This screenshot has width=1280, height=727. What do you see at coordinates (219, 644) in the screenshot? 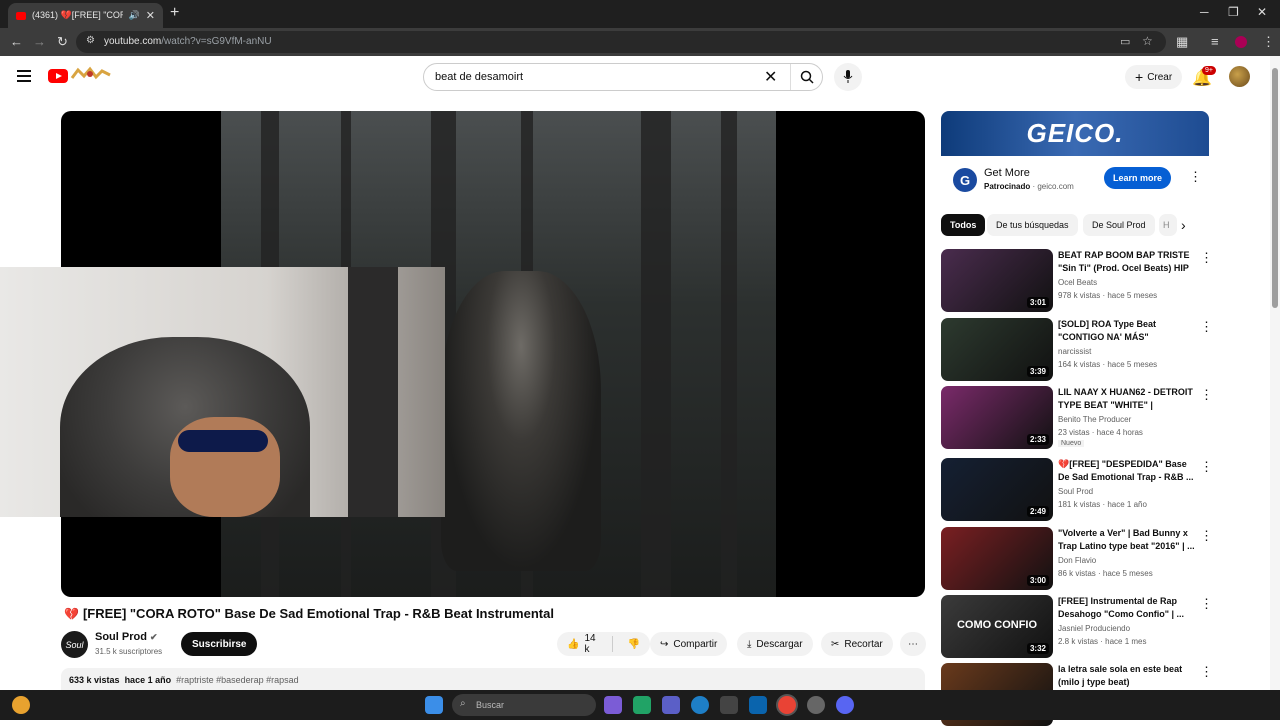
I see `subscribe-button: Suscribirse` at bounding box center [219, 644].